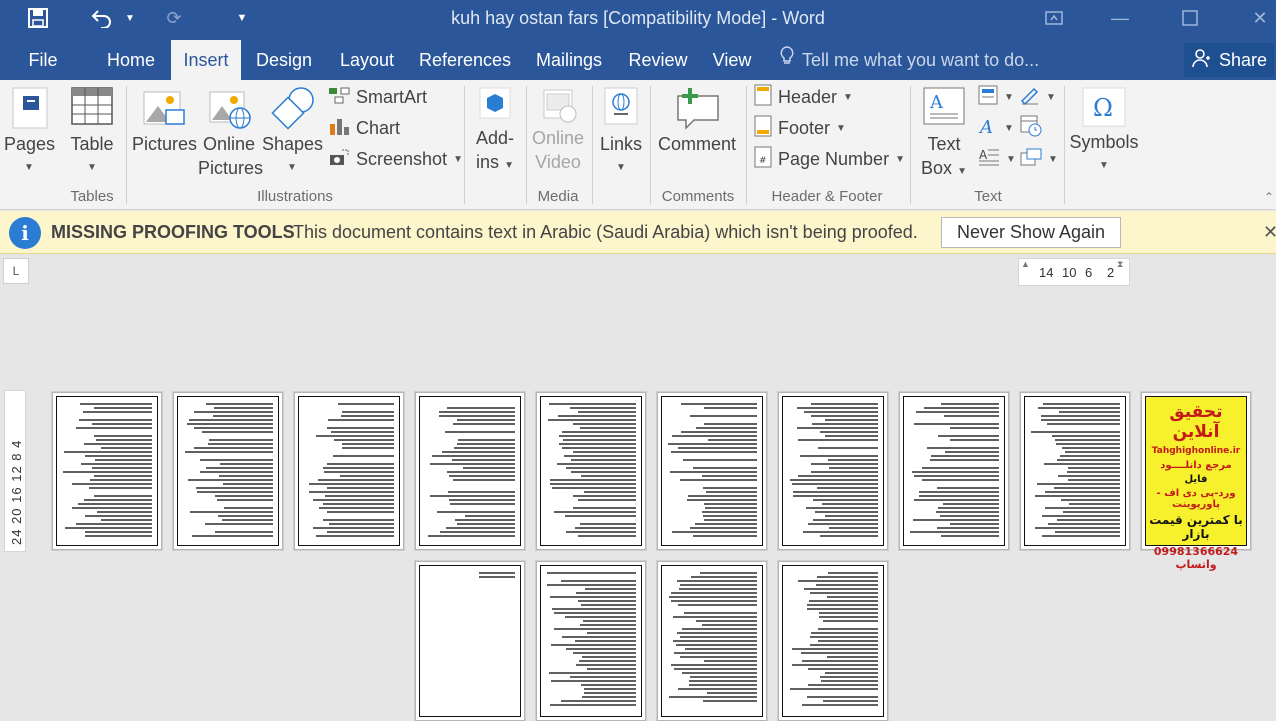  What do you see at coordinates (803, 97) in the screenshot?
I see `header-button: Header ▼` at bounding box center [803, 97].